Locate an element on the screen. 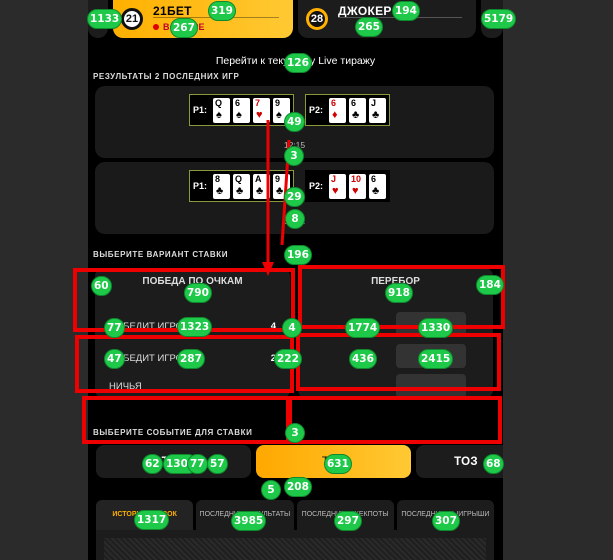 The image size is (613, 560). som-marker: 184 is located at coordinates (490, 285).